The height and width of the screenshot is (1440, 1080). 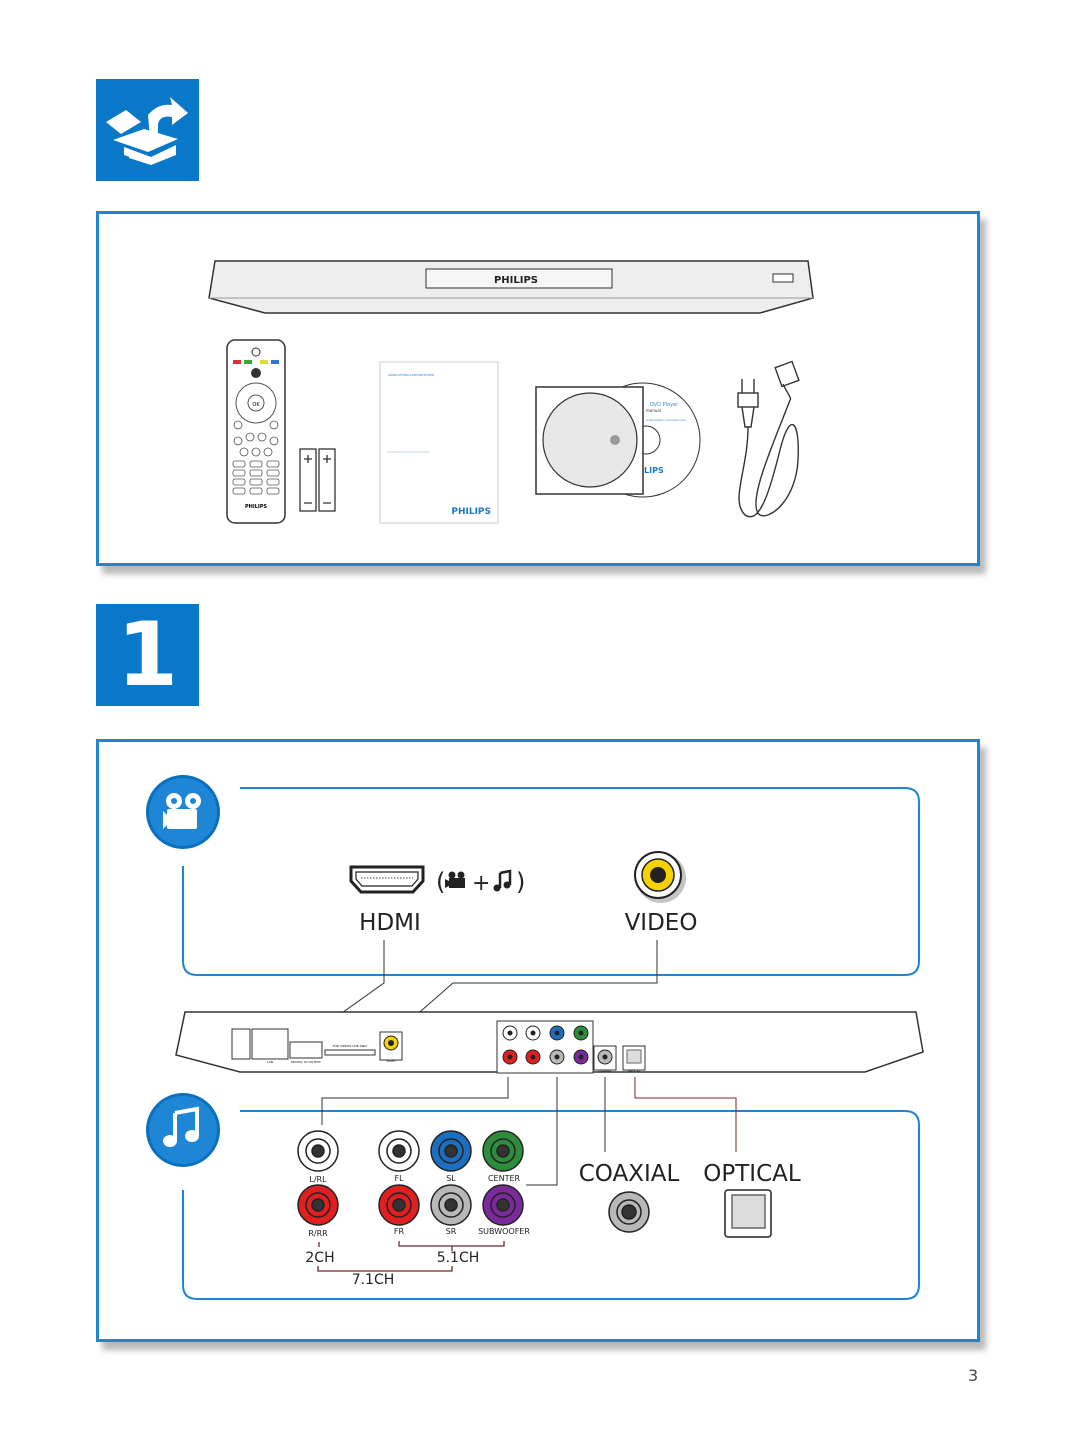 What do you see at coordinates (503, 1205) in the screenshot?
I see `subwoofer-connector` at bounding box center [503, 1205].